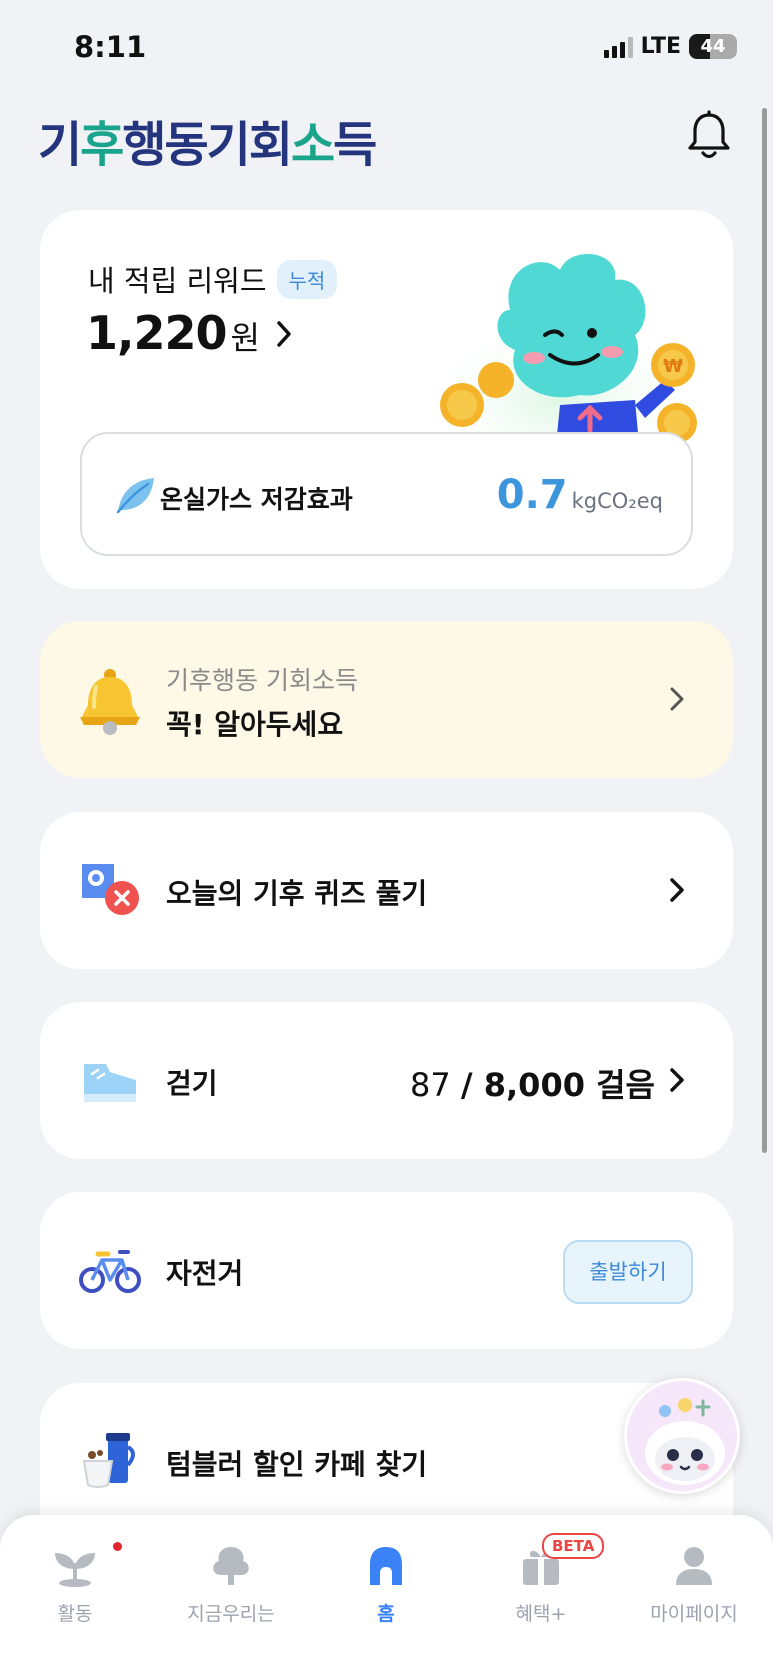  I want to click on walking-card: 걷기 87 / 8,000 걸음, so click(386, 1080).